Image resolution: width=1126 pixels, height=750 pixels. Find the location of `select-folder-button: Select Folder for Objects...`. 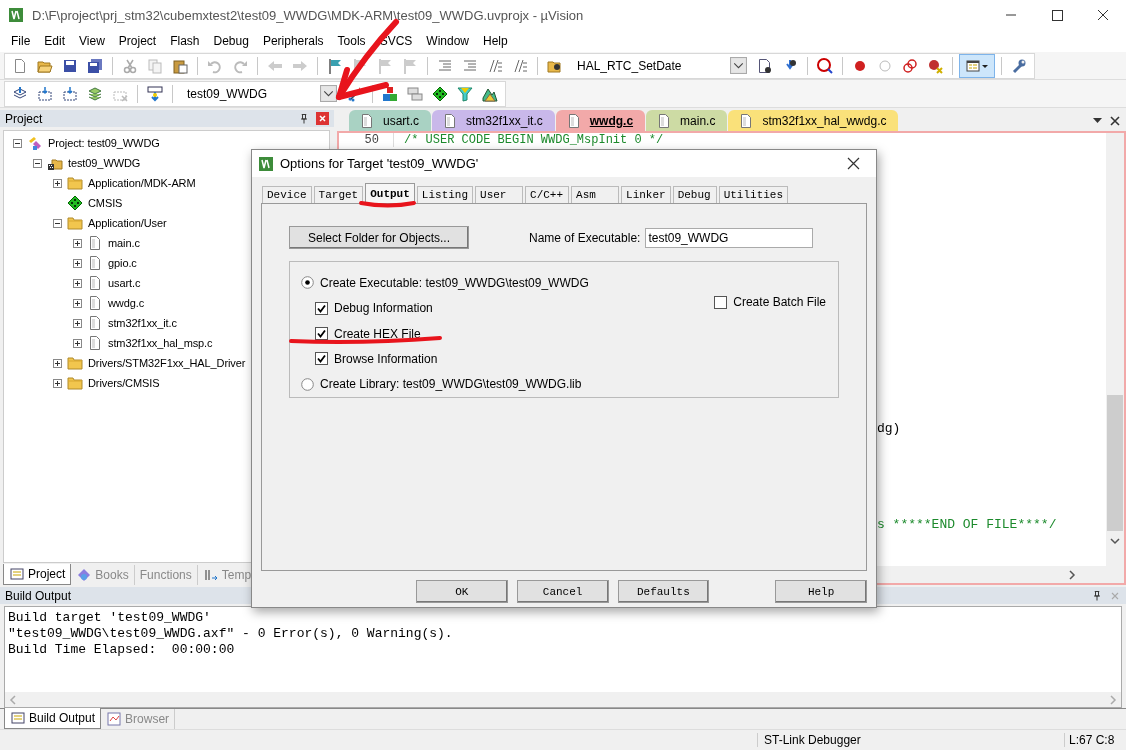

select-folder-button: Select Folder for Objects... is located at coordinates (379, 237).